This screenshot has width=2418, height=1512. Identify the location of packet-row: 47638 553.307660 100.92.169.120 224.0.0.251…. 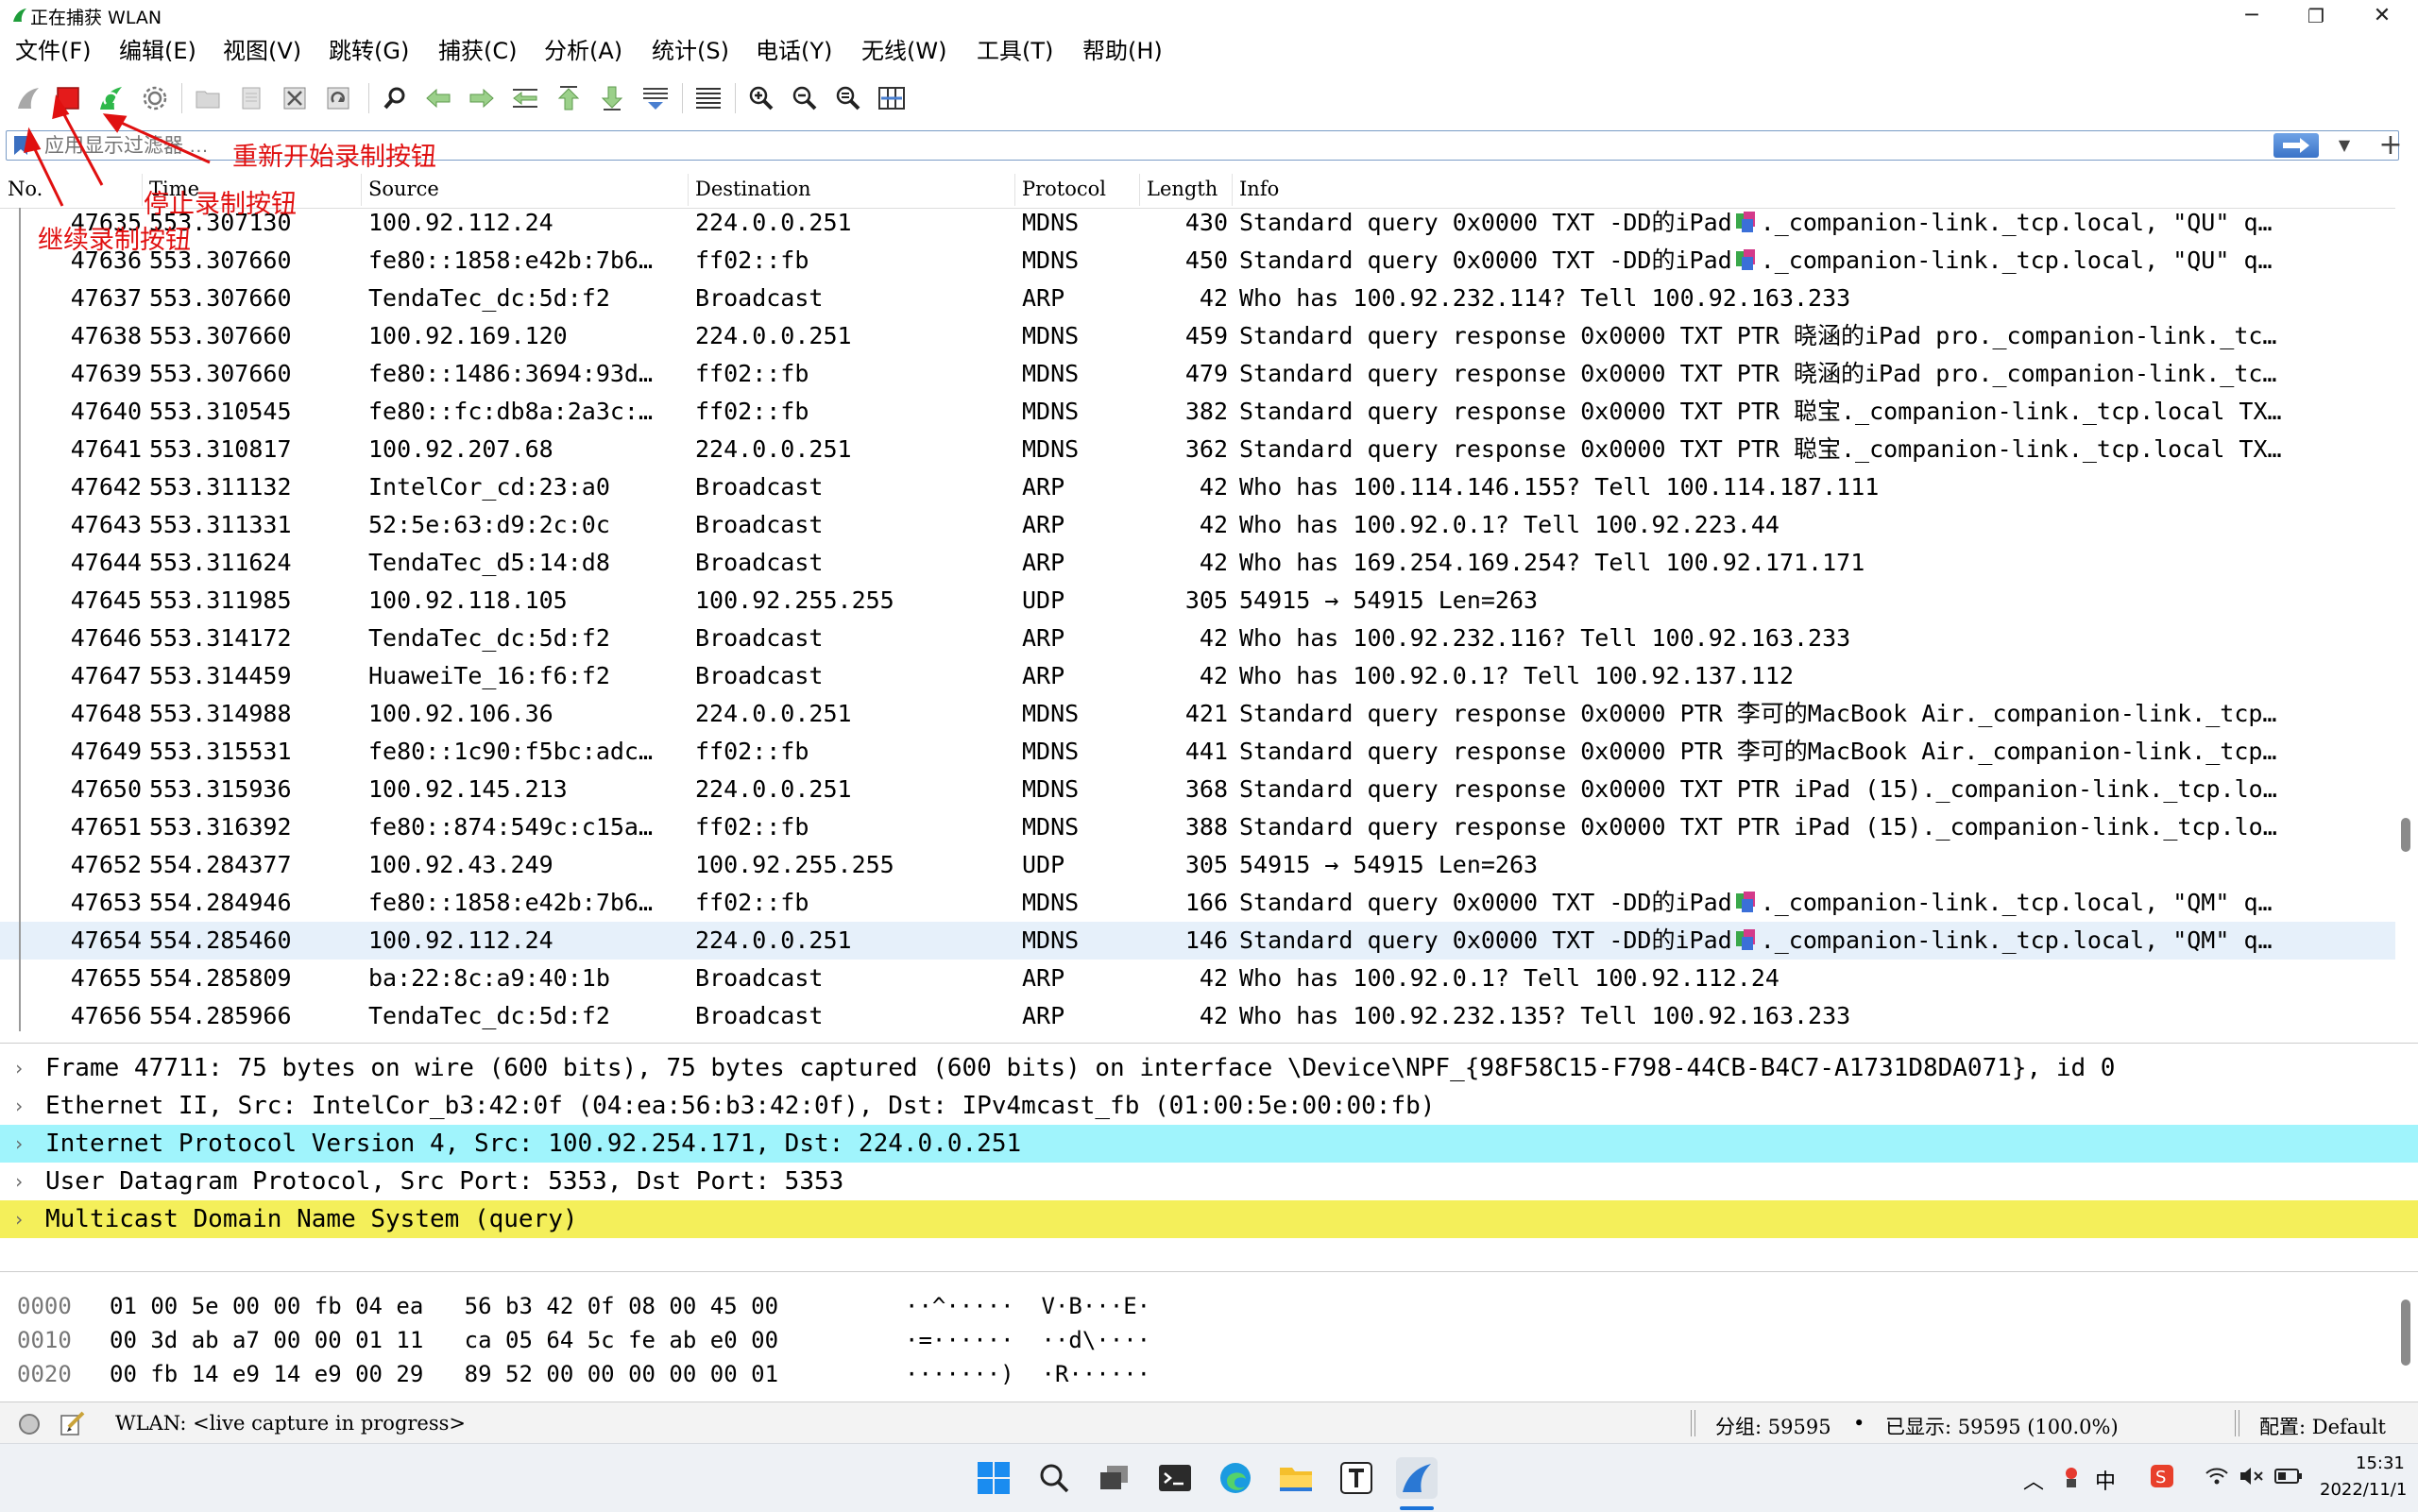
(1197, 336).